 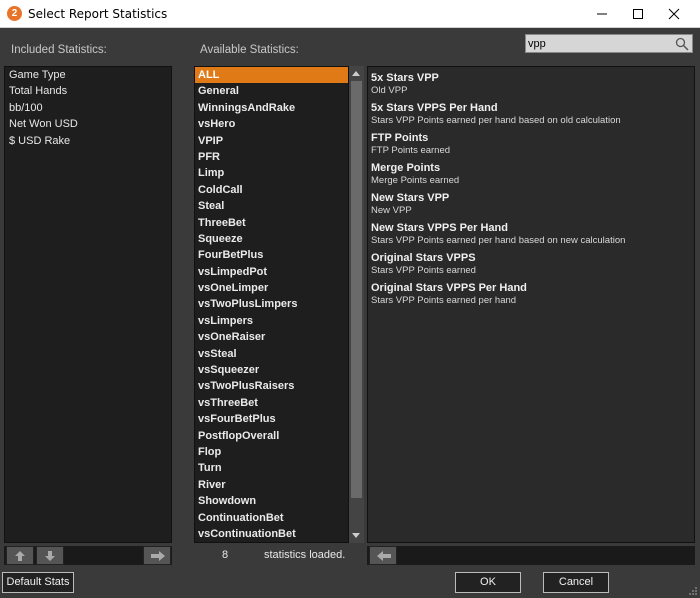 What do you see at coordinates (356, 535) in the screenshot?
I see `scroll-down-arrow` at bounding box center [356, 535].